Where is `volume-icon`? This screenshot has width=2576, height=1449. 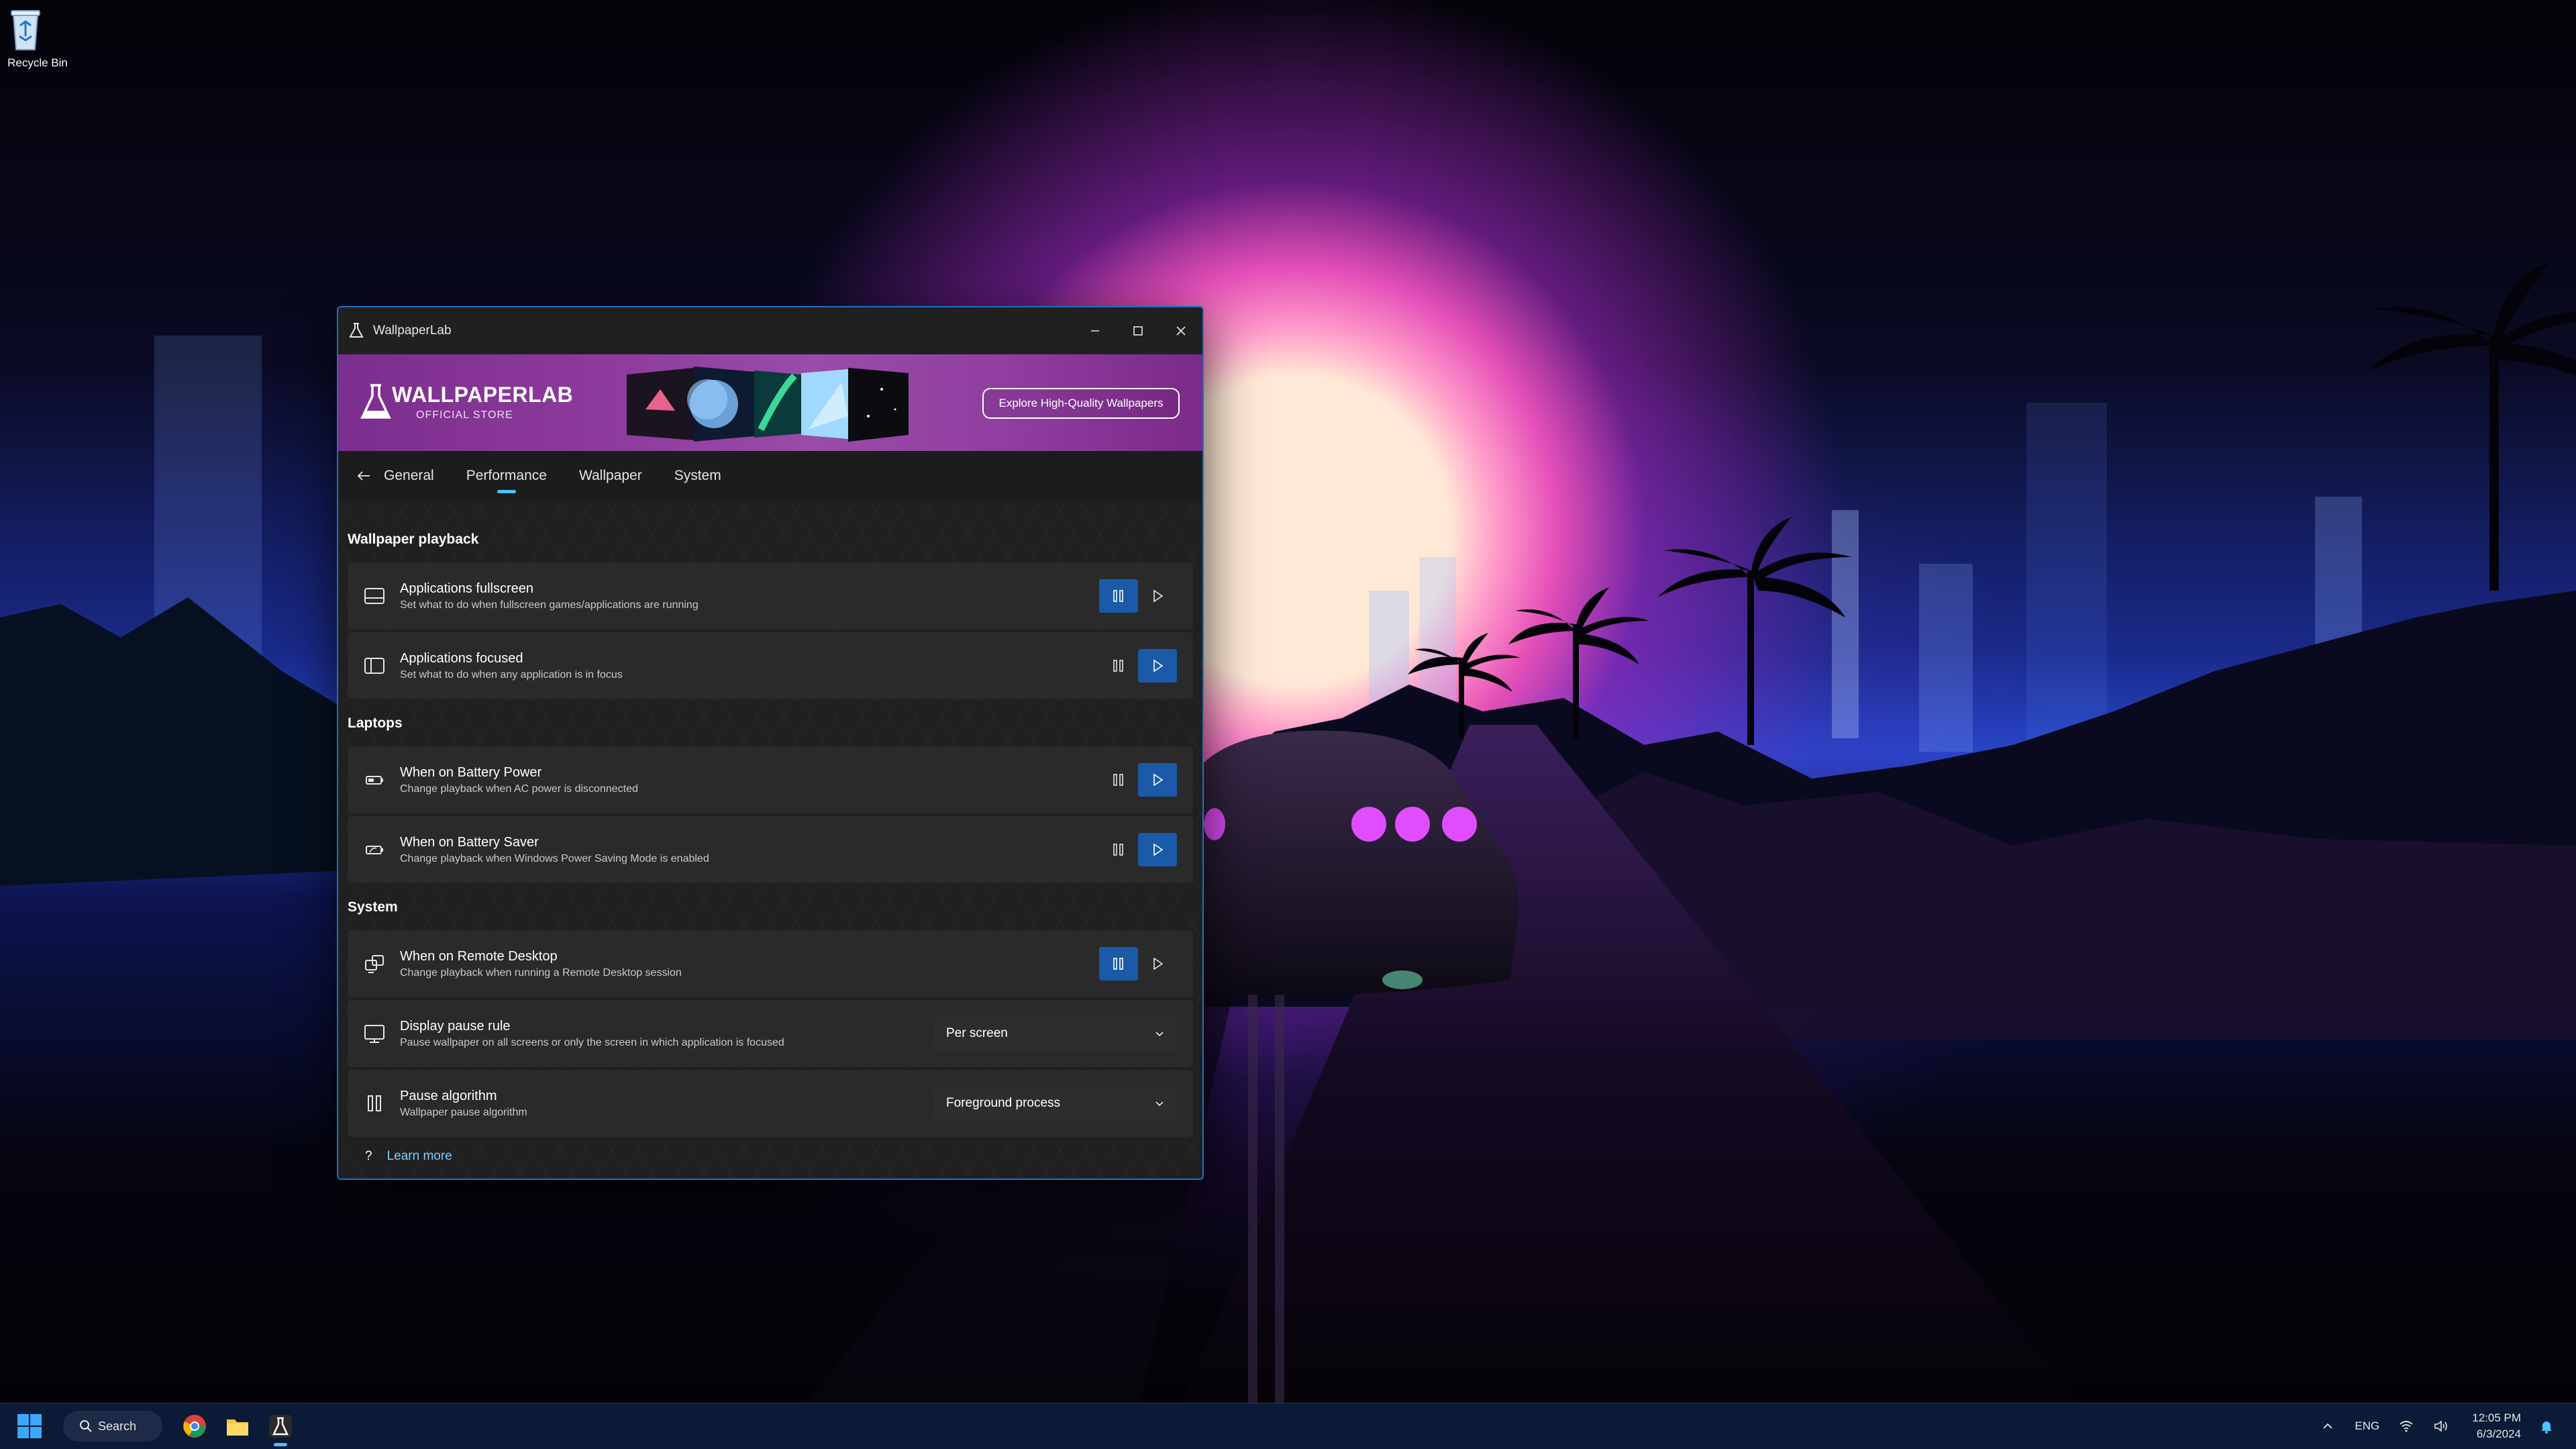
volume-icon is located at coordinates (2441, 1426).